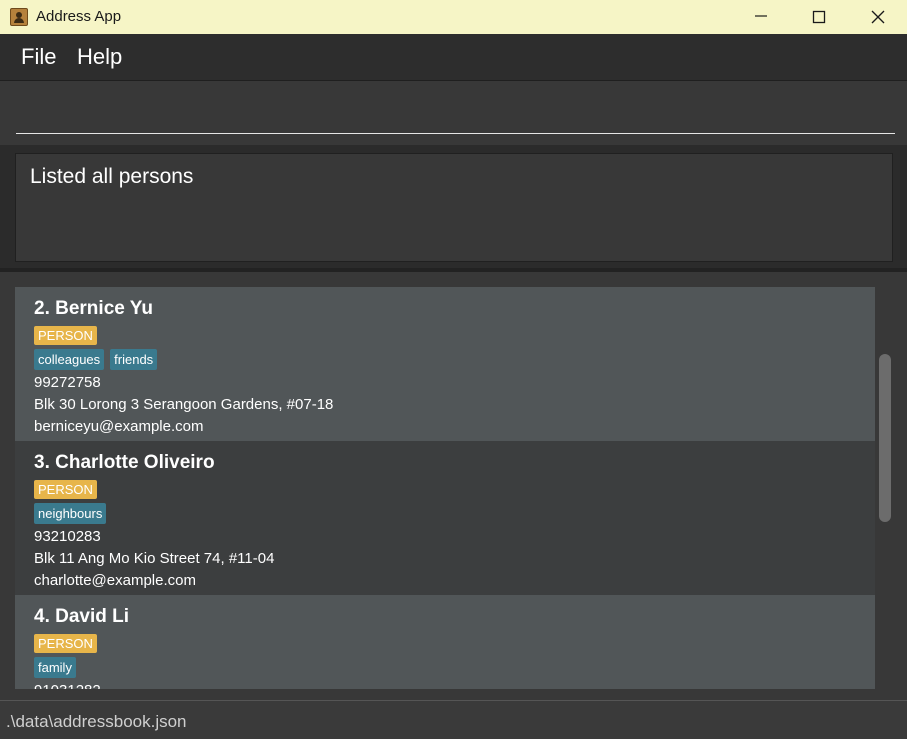 This screenshot has width=907, height=739. Describe the element at coordinates (19, 17) in the screenshot. I see `address-book-icon` at that location.